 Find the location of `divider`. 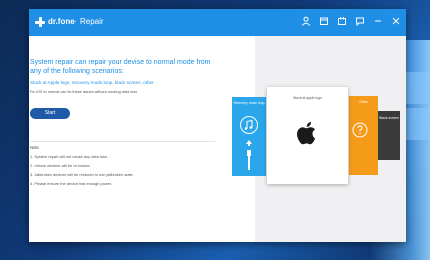

divider is located at coordinates (122, 141).